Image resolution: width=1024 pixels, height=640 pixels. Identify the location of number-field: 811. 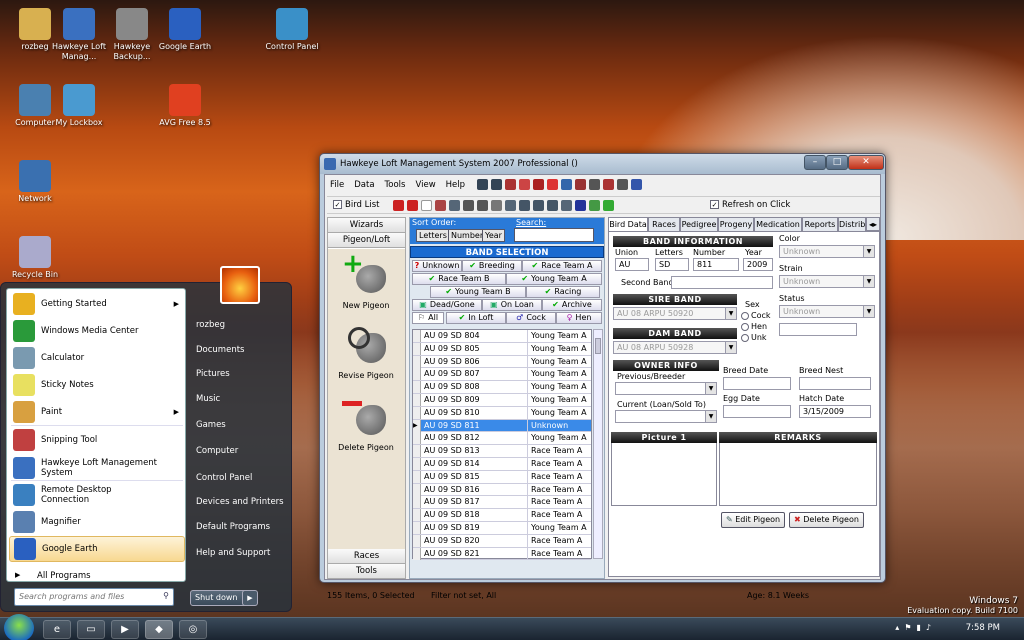
(716, 264).